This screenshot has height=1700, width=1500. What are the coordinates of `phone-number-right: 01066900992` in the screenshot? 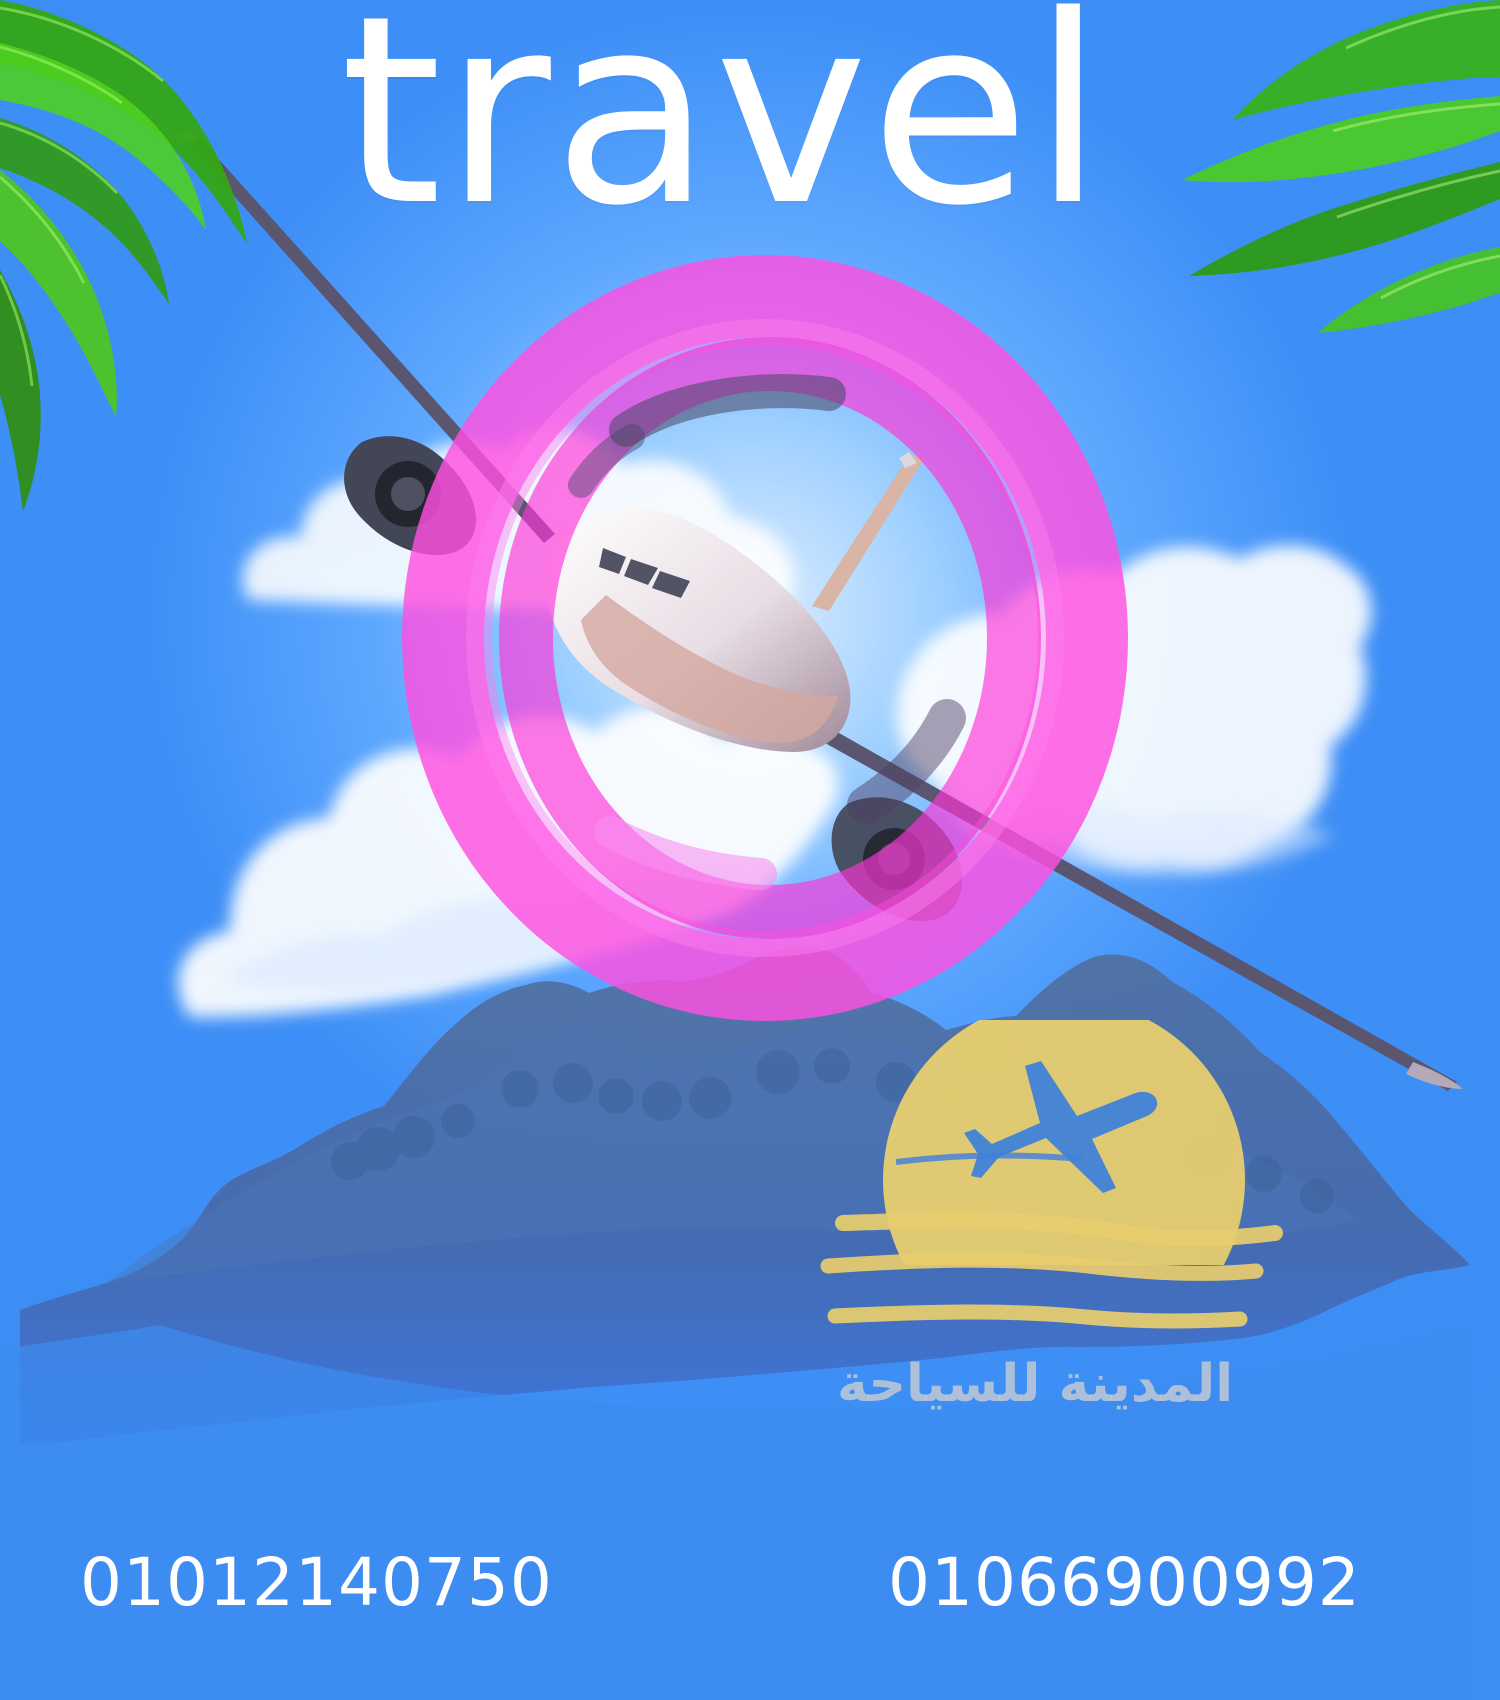 It's located at (1124, 1582).